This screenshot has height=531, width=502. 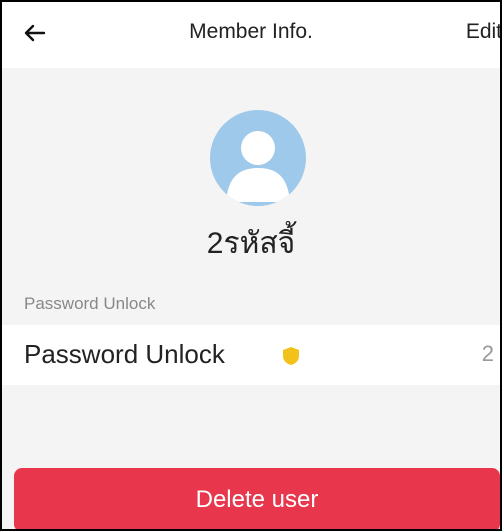 What do you see at coordinates (291, 356) in the screenshot?
I see `shield-icon` at bounding box center [291, 356].